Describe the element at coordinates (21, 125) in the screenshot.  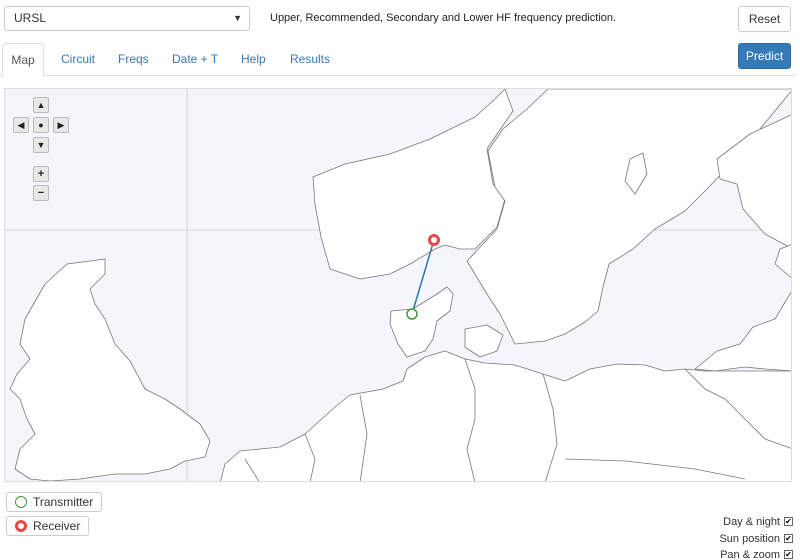
I see `pan-left-button: ◀` at that location.